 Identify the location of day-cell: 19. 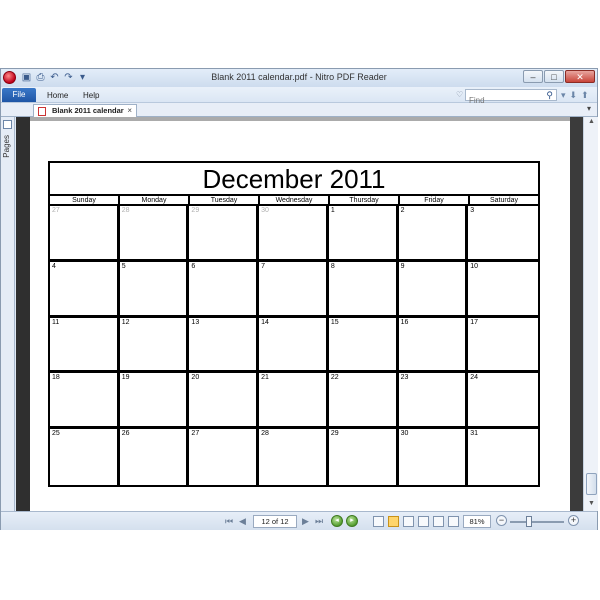
(154, 401).